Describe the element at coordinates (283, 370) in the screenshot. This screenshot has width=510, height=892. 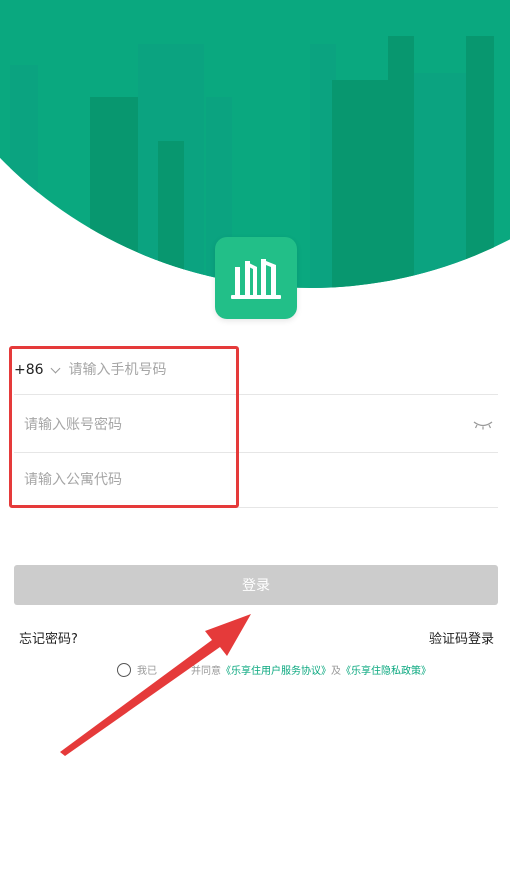
I see `phone-input` at that location.